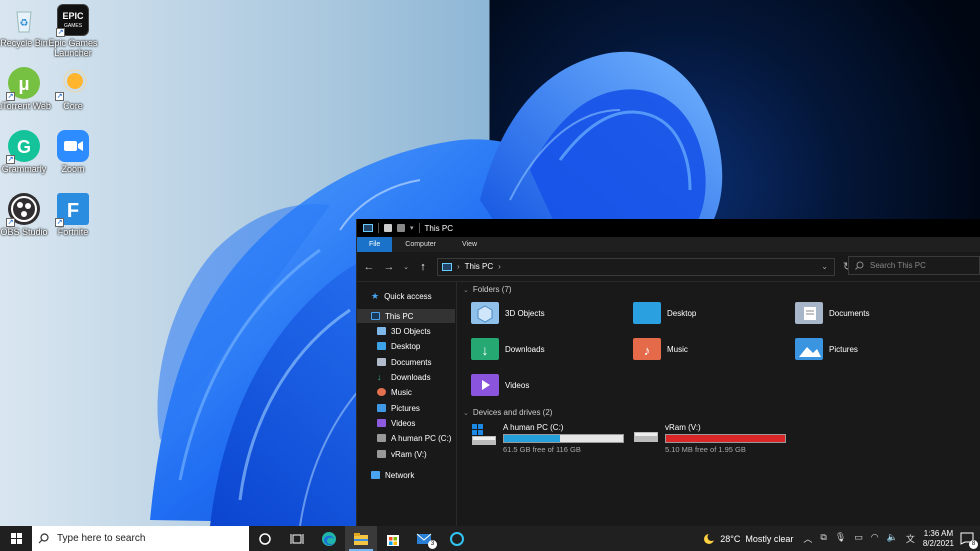 The image size is (980, 551). I want to click on notification-count: 8, so click(973, 544).